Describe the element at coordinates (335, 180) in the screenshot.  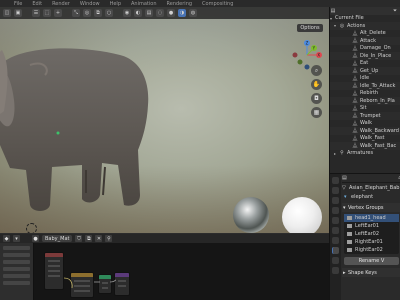
I see `tool-tab-icon` at that location.